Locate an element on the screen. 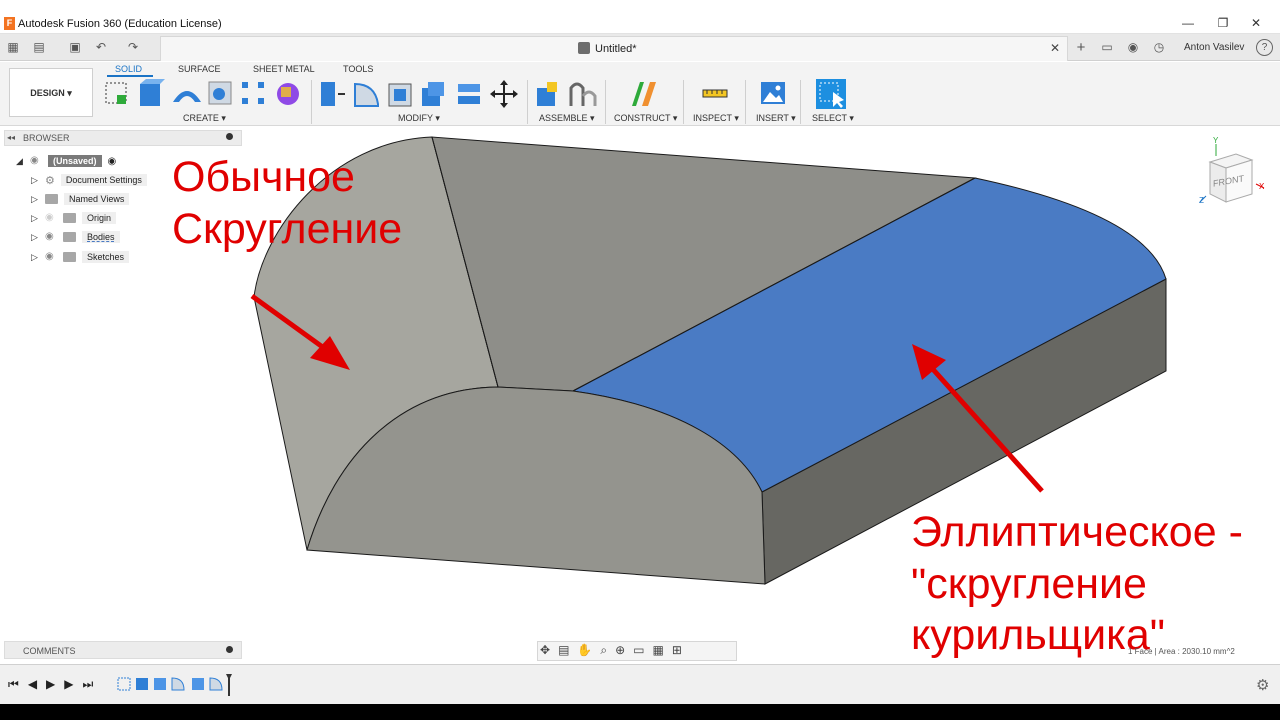 Image resolution: width=1280 pixels, height=720 pixels. viewports-icon: ⊞ is located at coordinates (677, 650).